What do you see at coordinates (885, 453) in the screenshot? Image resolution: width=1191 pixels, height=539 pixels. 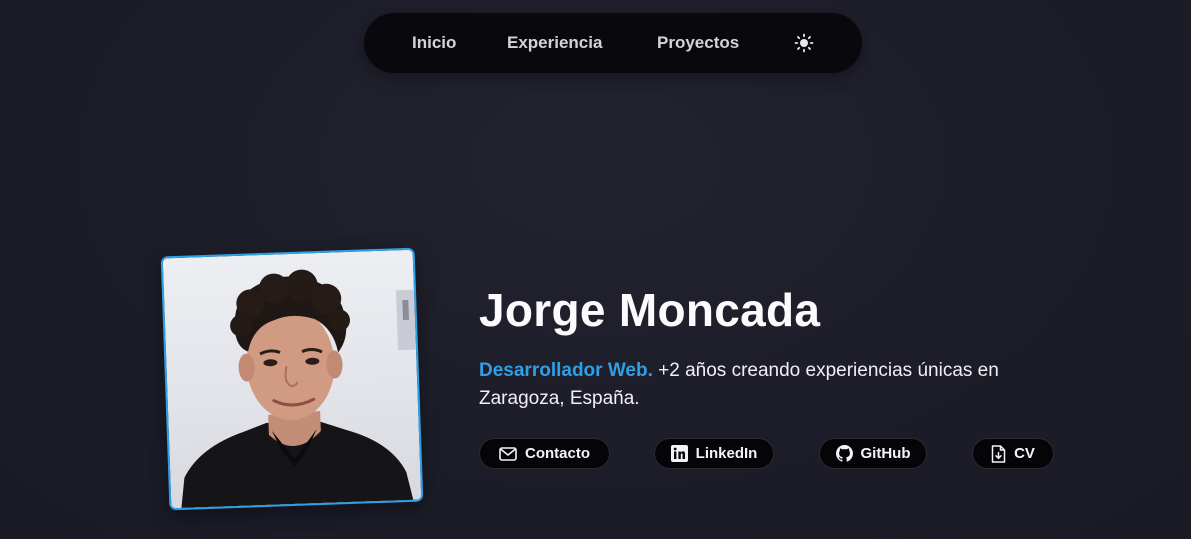 I see `github-button-label: GitHub` at bounding box center [885, 453].